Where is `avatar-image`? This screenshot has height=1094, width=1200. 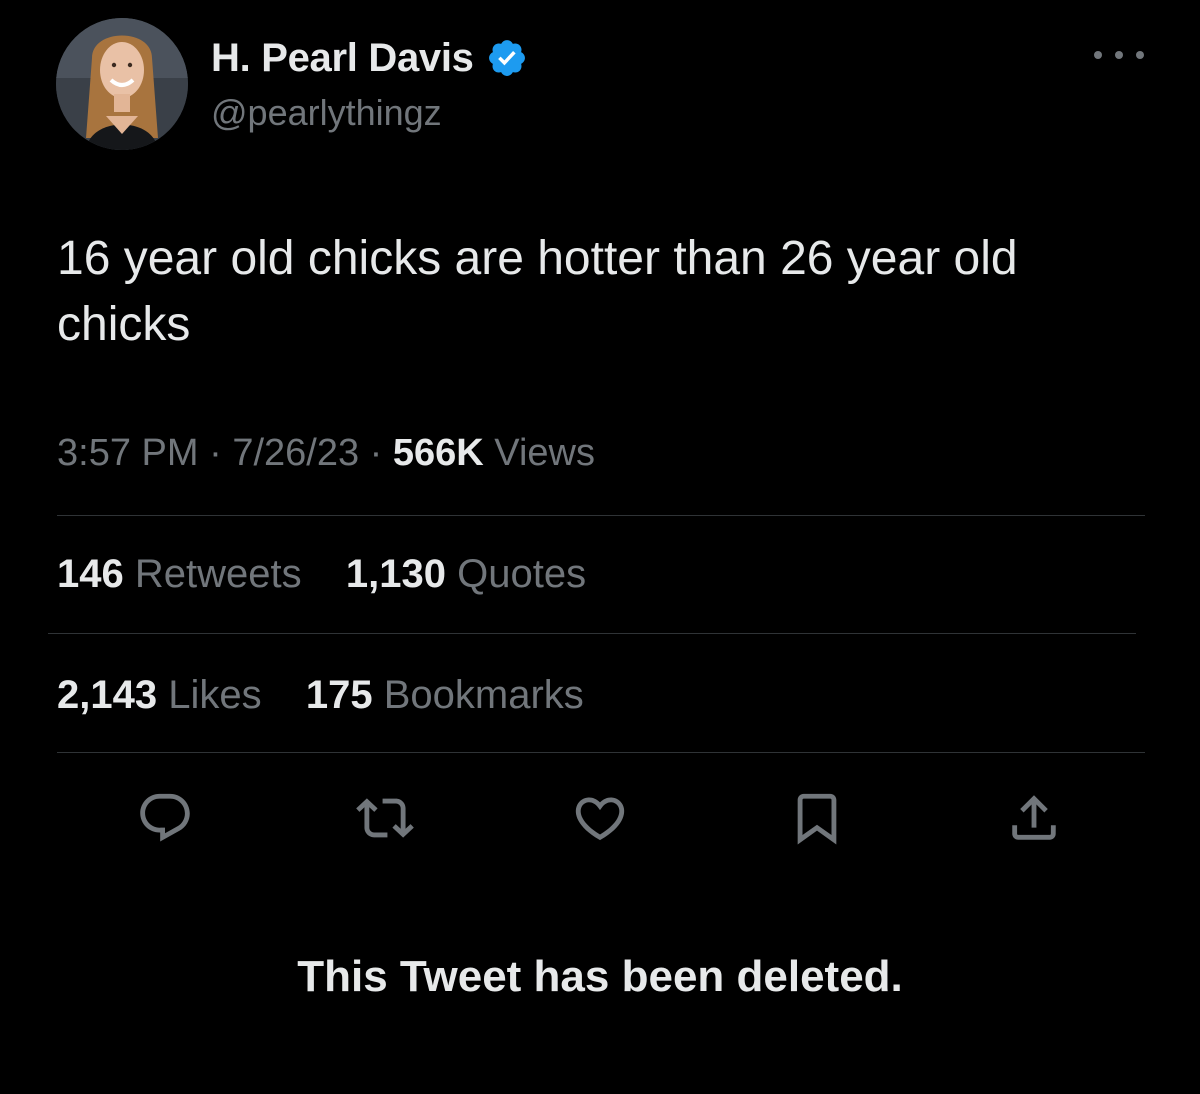
avatar-image is located at coordinates (122, 84).